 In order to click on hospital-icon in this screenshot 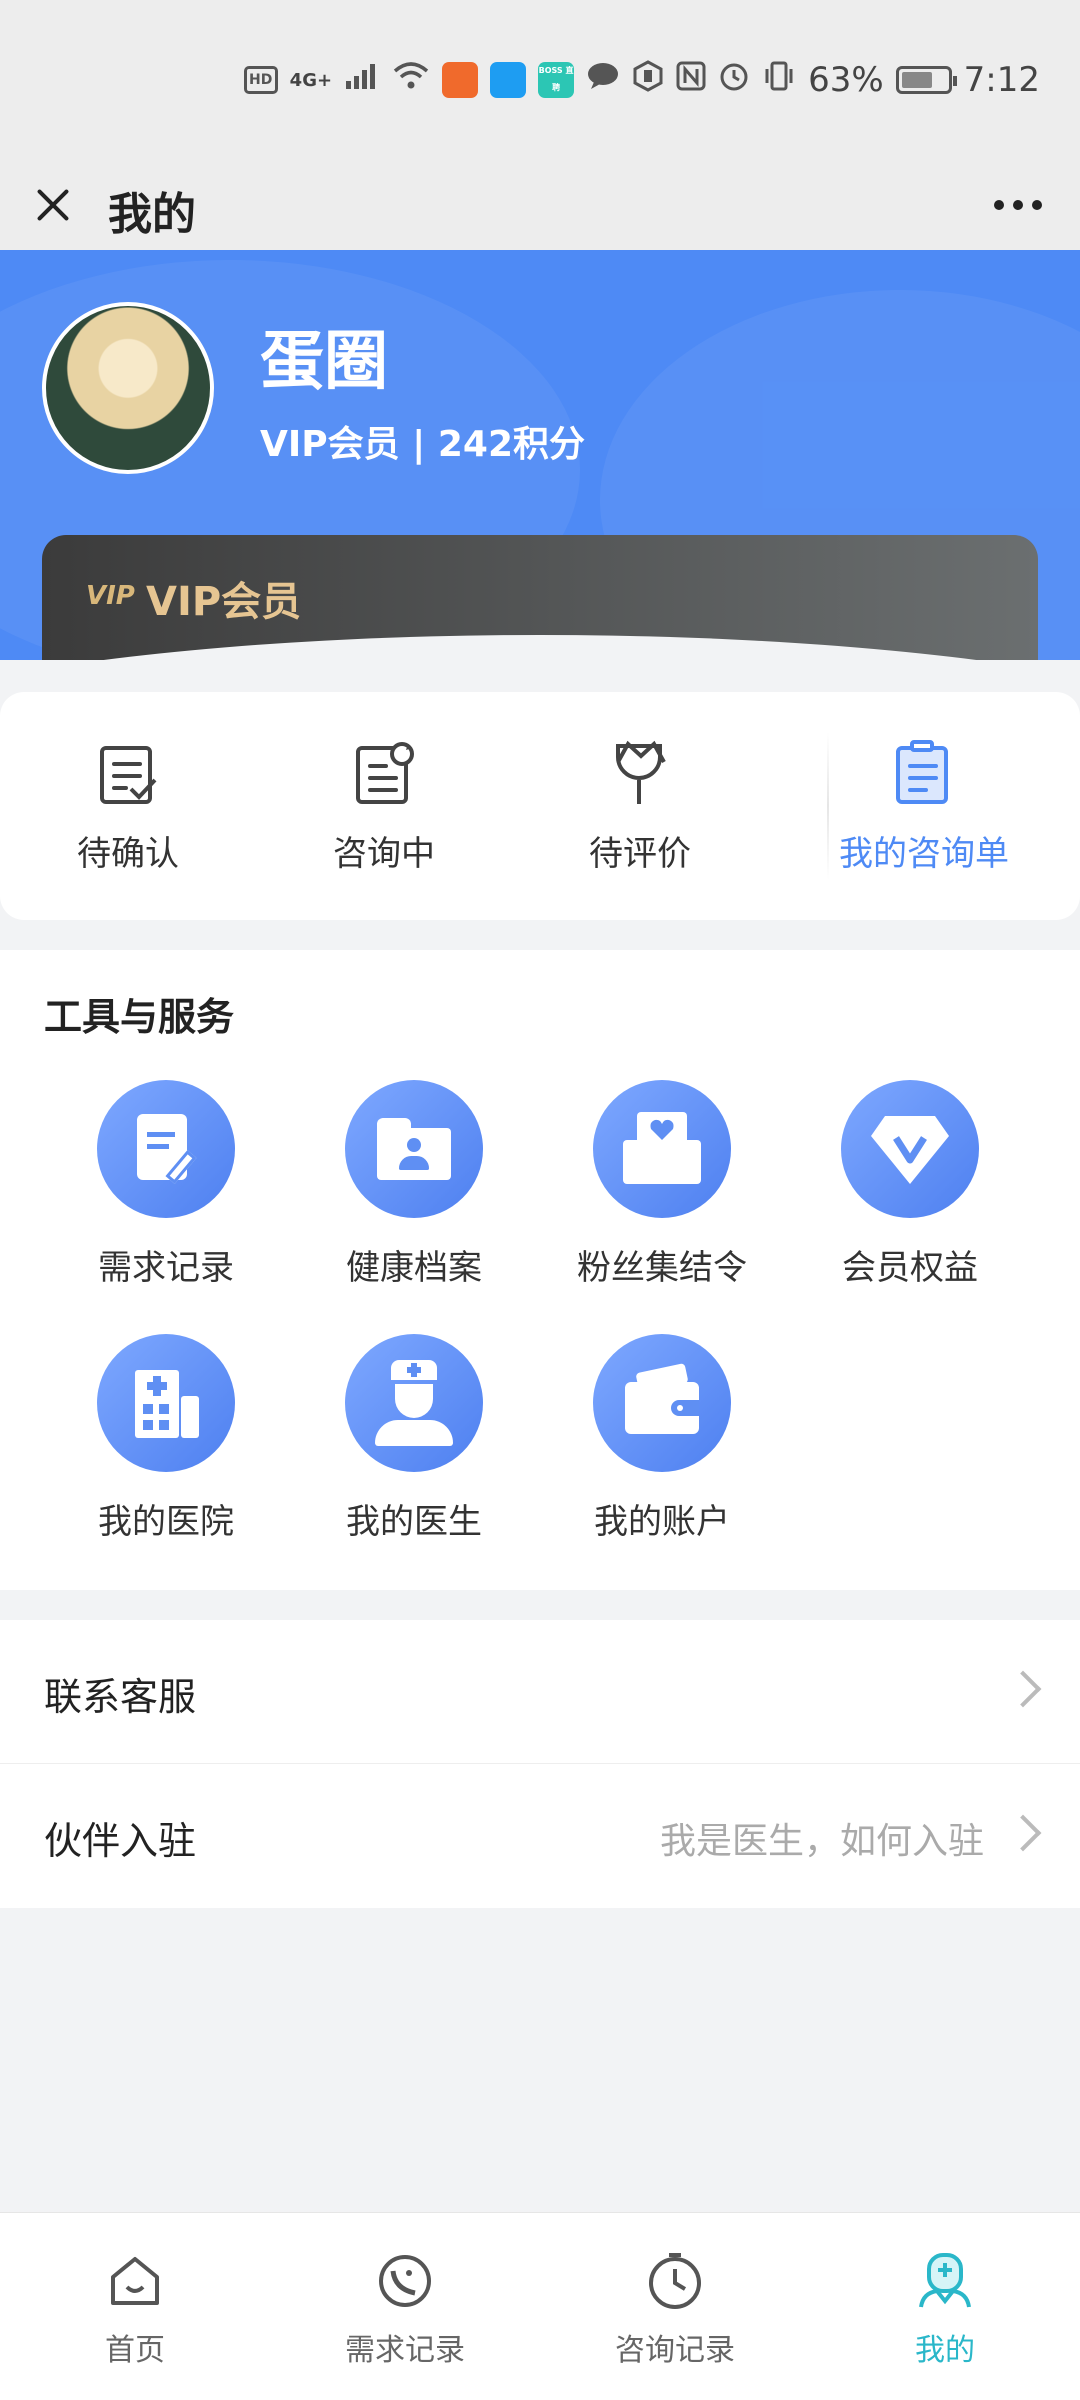, I will do `click(166, 1403)`.